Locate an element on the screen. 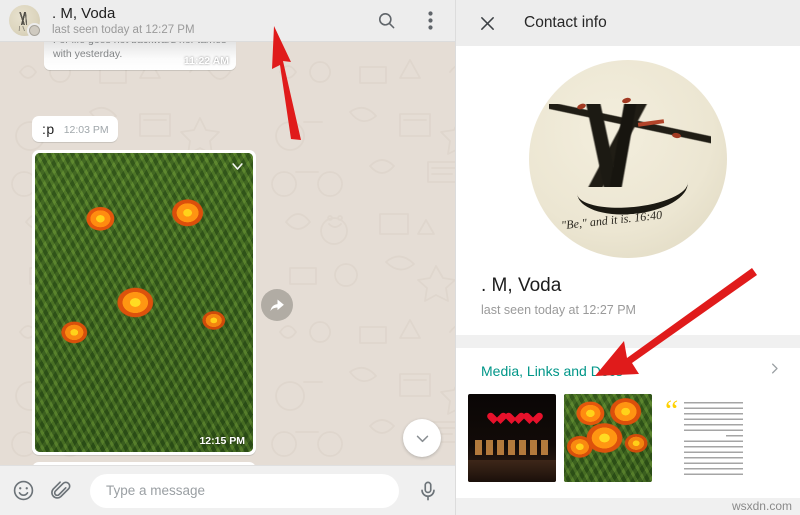 This screenshot has height=515, width=800. message-bubble-emoticon: :p 12:03 PM is located at coordinates (75, 129).